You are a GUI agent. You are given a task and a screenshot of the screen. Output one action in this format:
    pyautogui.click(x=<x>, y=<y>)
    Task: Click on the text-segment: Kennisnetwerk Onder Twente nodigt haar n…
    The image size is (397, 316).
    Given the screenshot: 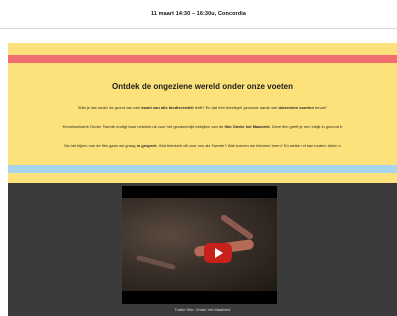 What is the action you would take?
    pyautogui.click(x=143, y=126)
    